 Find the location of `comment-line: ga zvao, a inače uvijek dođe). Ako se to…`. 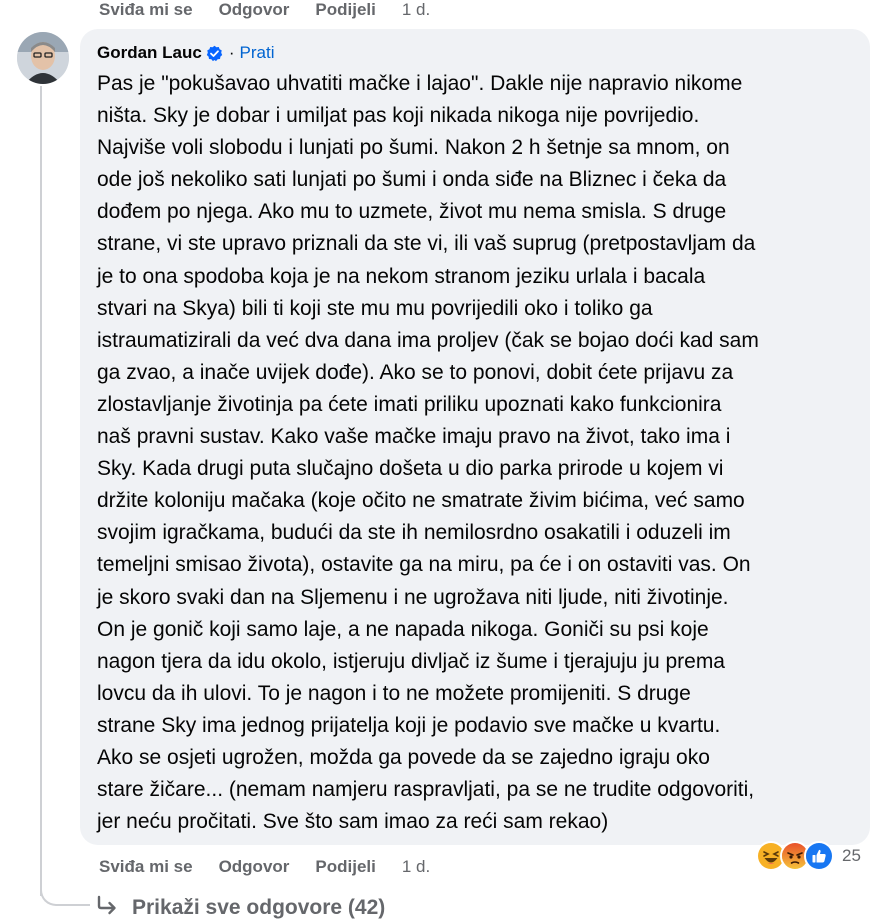

comment-line: ga zvao, a inače uvijek dođe). Ako se to… is located at coordinates (415, 372).